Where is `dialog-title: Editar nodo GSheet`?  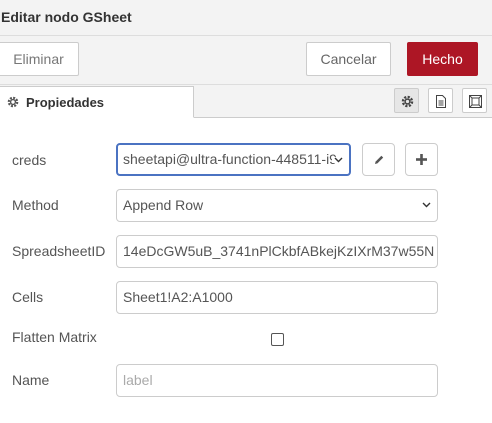
dialog-title: Editar nodo GSheet is located at coordinates (66, 17).